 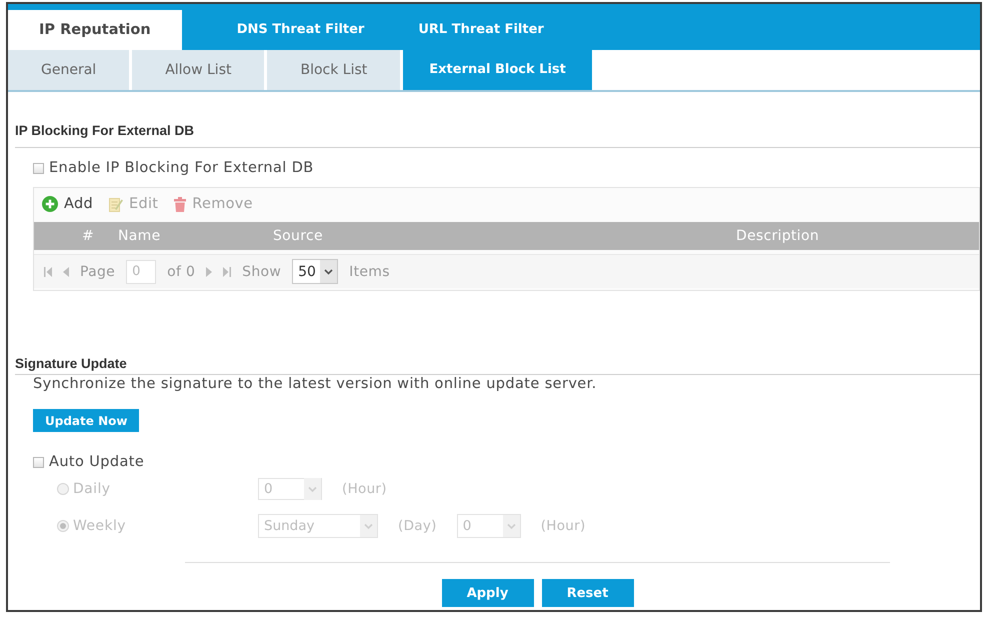 I want to click on description-text: Synchronize the signature to the latest version with online update server., so click(x=315, y=384).